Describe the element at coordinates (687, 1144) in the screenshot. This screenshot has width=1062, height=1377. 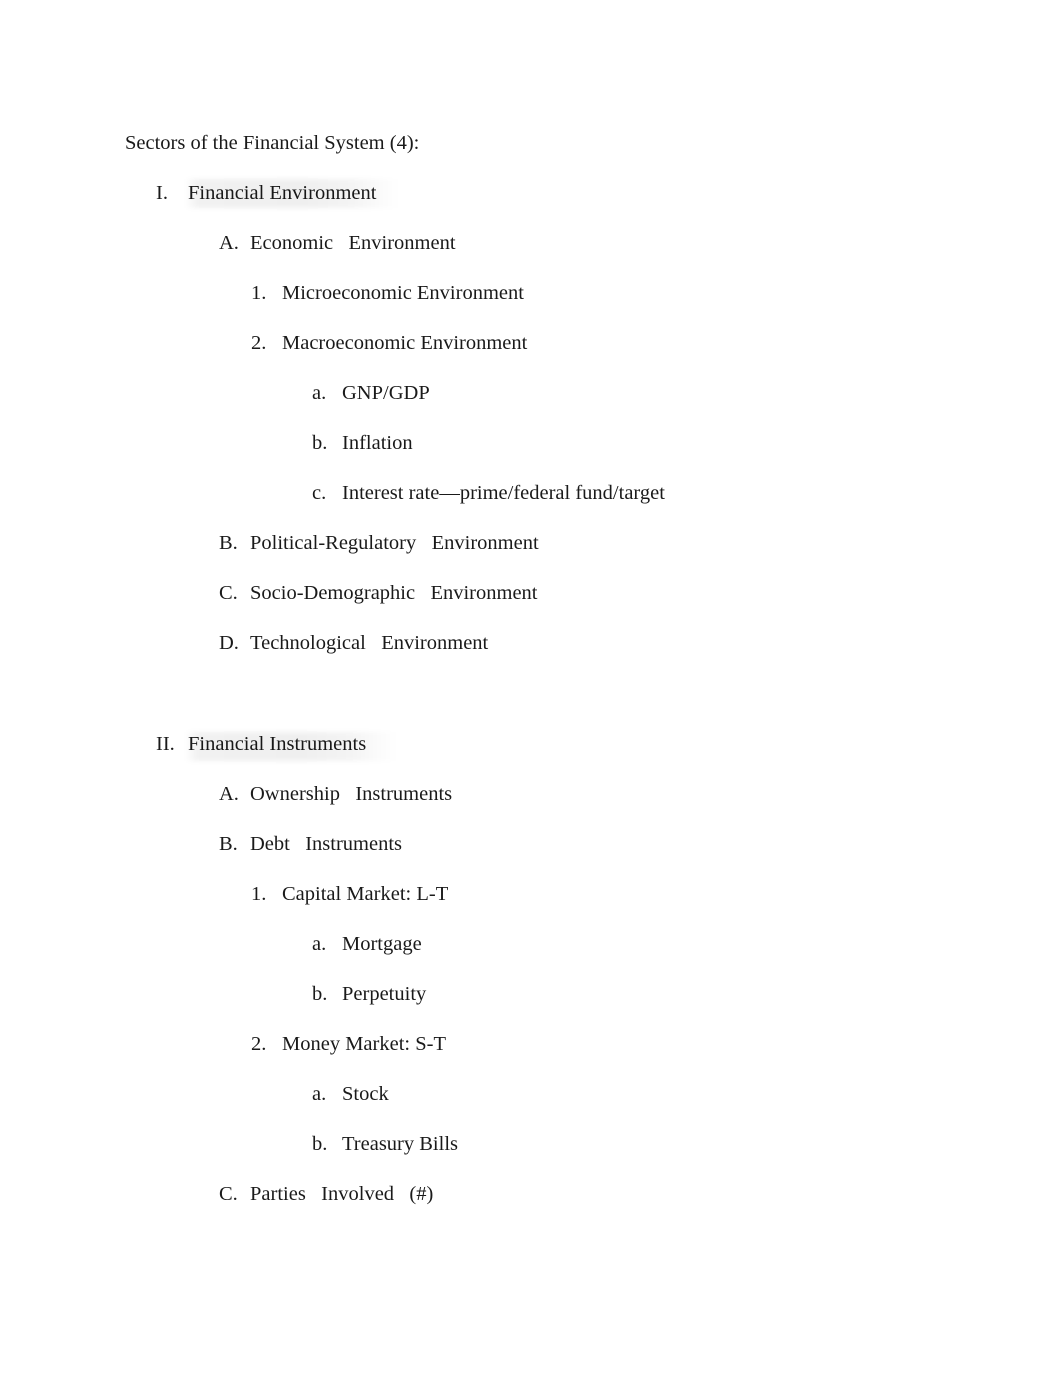
I see `outline-item-19: b. Treasury Bills` at that location.